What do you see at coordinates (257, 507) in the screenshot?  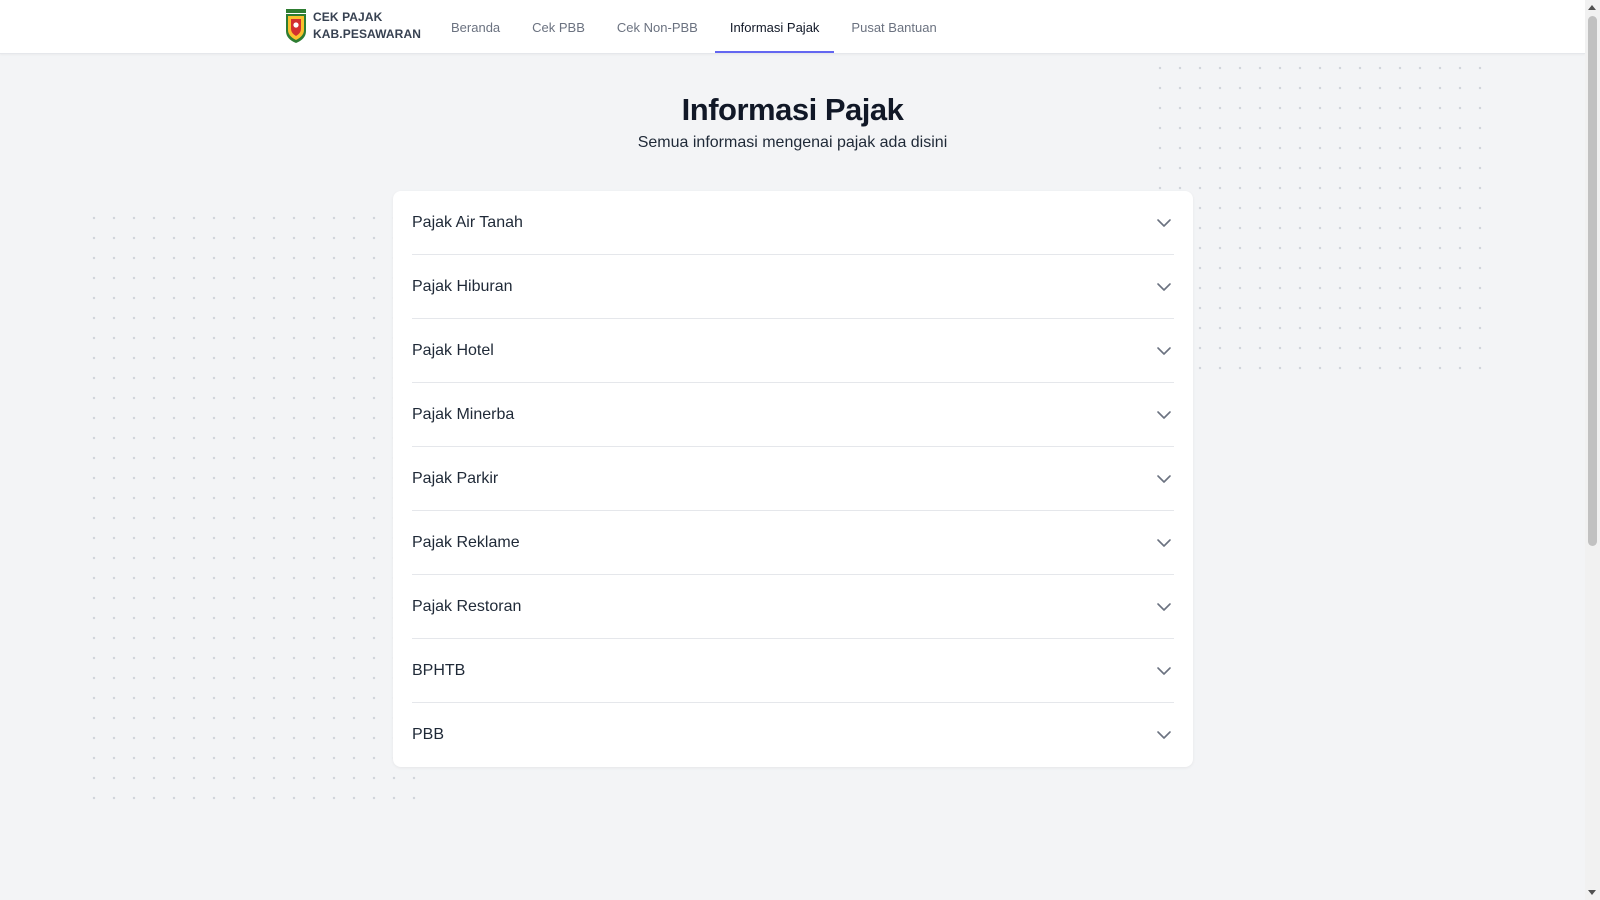 I see `dot-pattern-decoration` at bounding box center [257, 507].